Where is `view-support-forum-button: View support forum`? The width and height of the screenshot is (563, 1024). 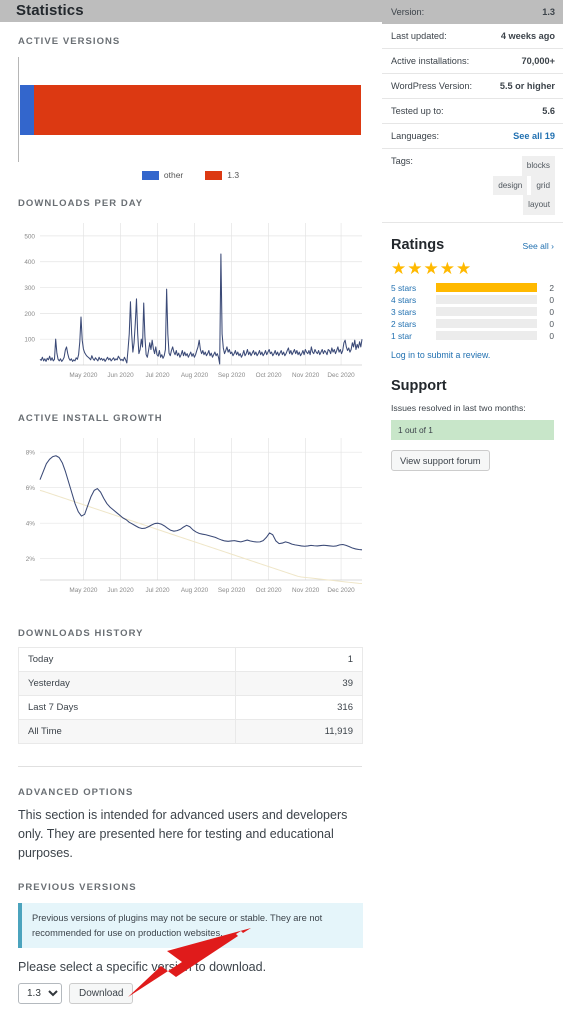
view-support-forum-button: View support forum is located at coordinates (440, 460).